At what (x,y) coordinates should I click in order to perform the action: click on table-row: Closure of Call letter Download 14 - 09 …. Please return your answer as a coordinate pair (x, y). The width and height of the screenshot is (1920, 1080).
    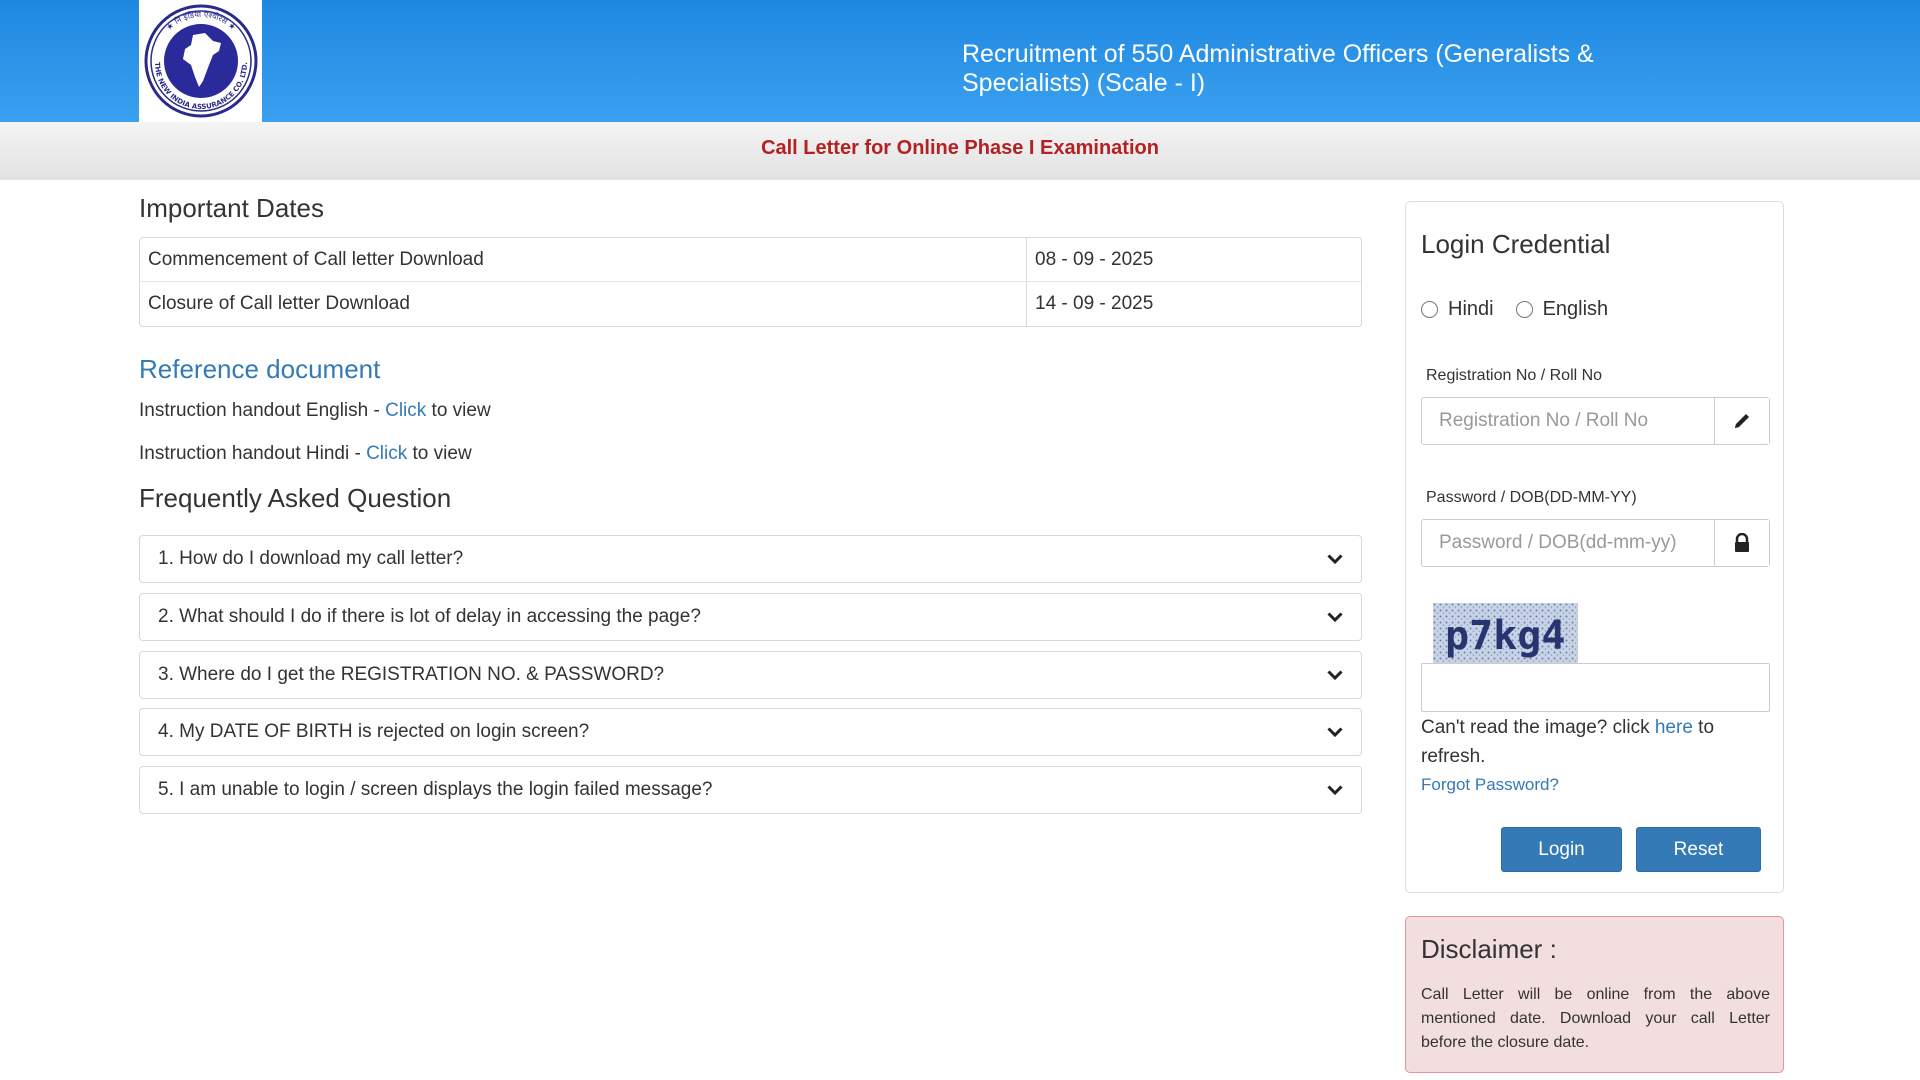
    Looking at the image, I should click on (750, 304).